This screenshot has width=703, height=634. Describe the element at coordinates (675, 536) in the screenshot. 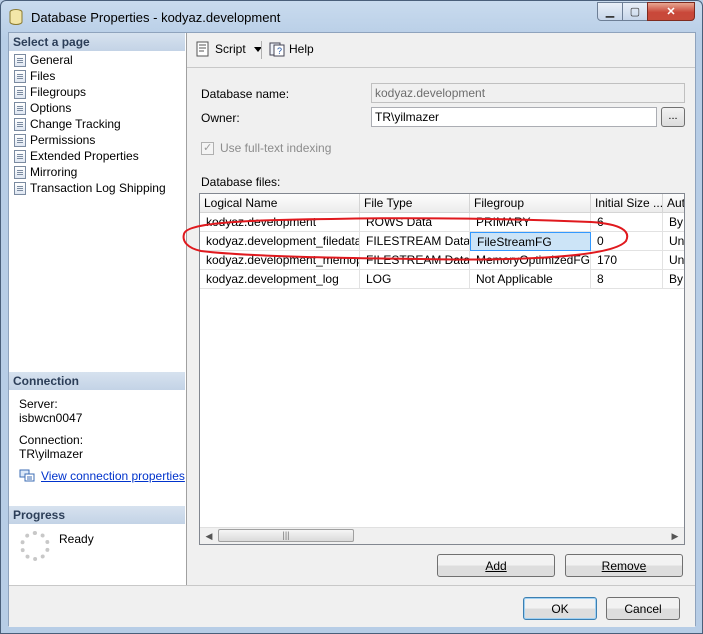

I see `scroll-right-icon: ▶` at that location.